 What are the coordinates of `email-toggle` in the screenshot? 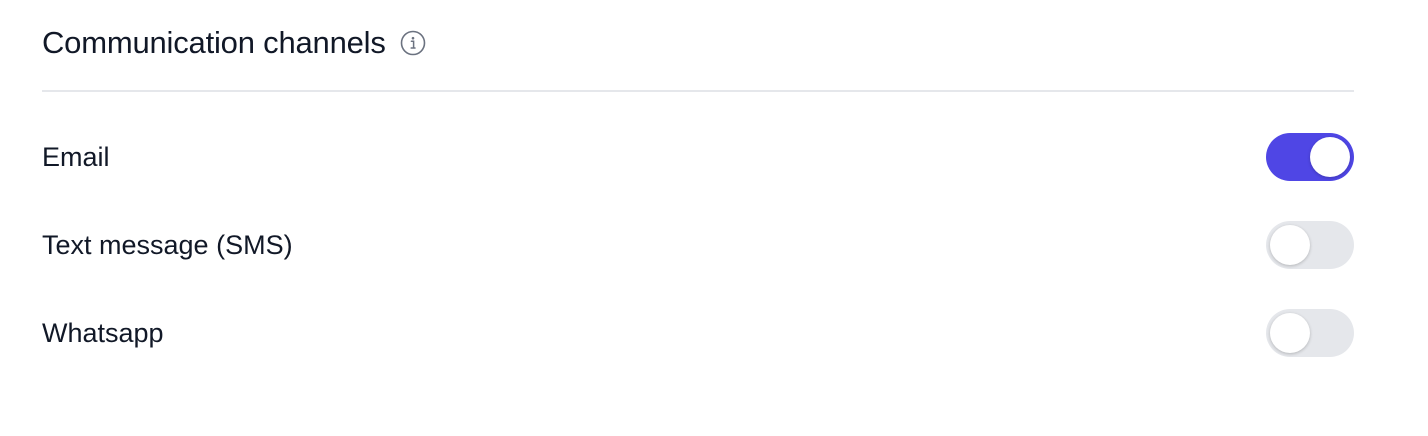 It's located at (1310, 157).